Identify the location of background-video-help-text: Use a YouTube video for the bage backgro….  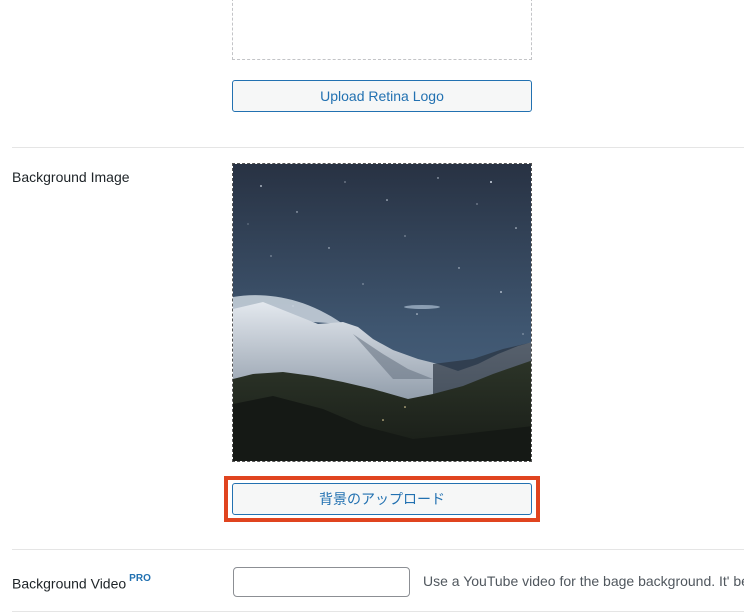
(583, 581).